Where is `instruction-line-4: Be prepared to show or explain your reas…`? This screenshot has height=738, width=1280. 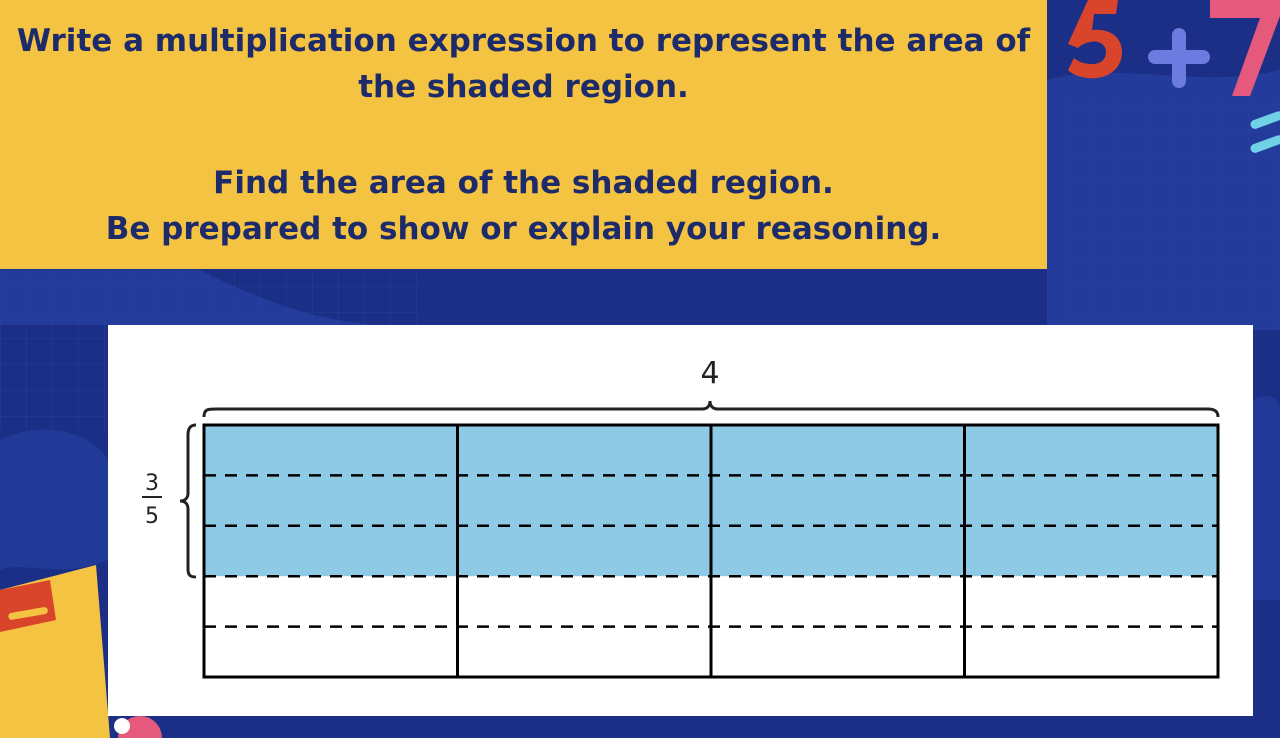 instruction-line-4: Be prepared to show or explain your reas… is located at coordinates (523, 229).